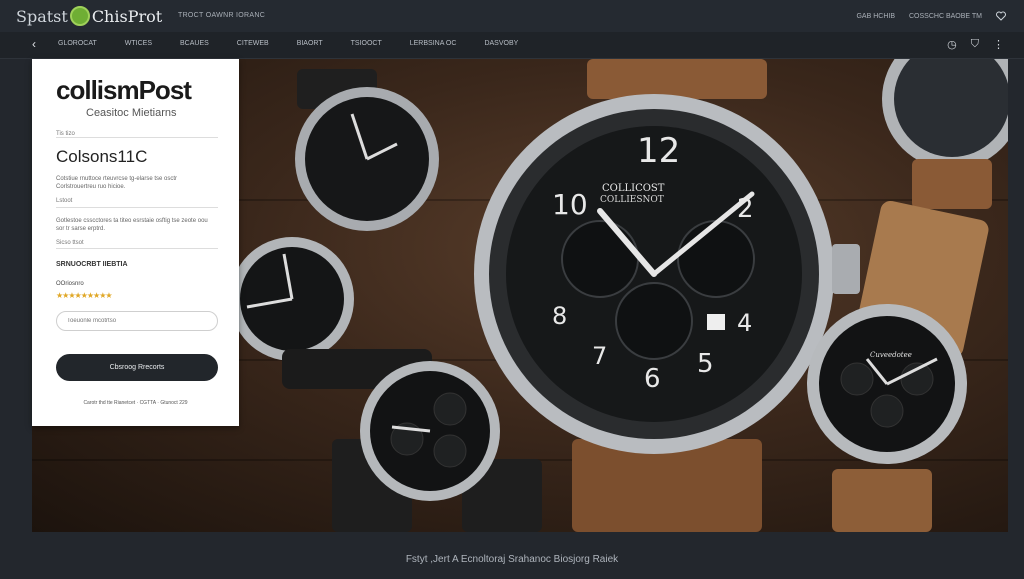  Describe the element at coordinates (77, 43) in the screenshot. I see `nav-item-1: GLOROCAT` at that location.